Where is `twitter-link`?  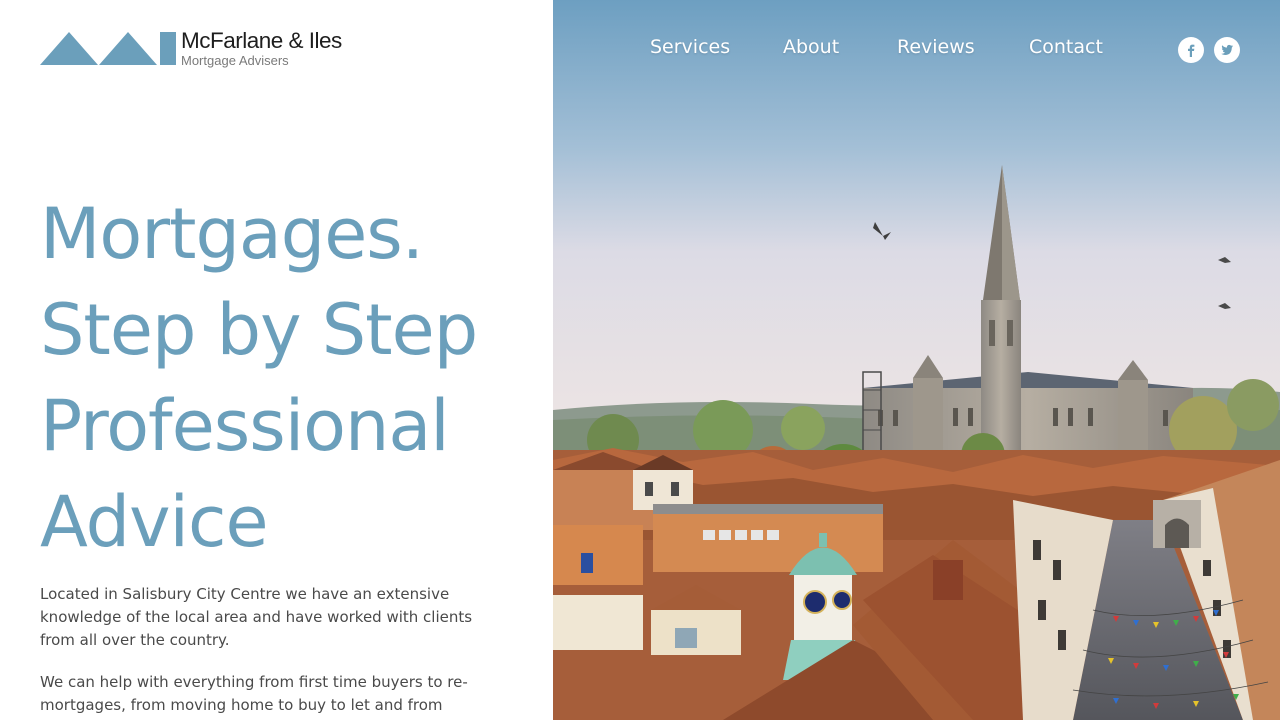 twitter-link is located at coordinates (1227, 50).